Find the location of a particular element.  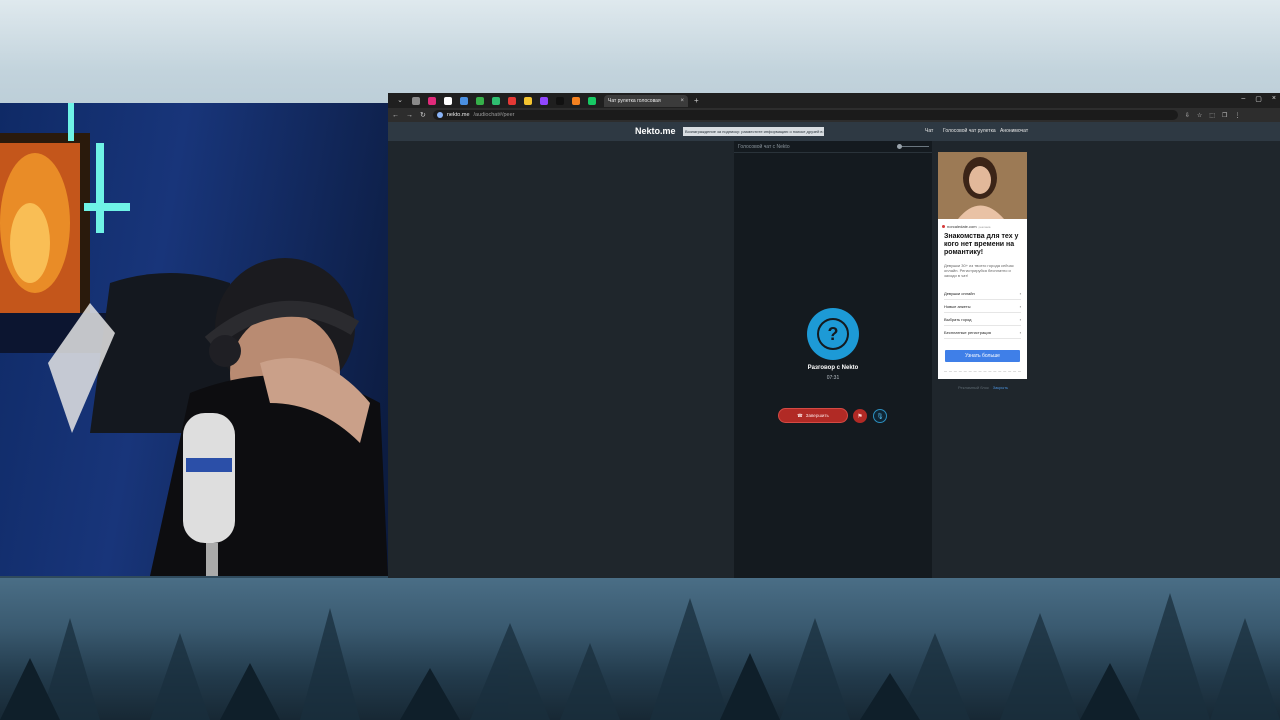

question-mark-icon: ? is located at coordinates (833, 334).